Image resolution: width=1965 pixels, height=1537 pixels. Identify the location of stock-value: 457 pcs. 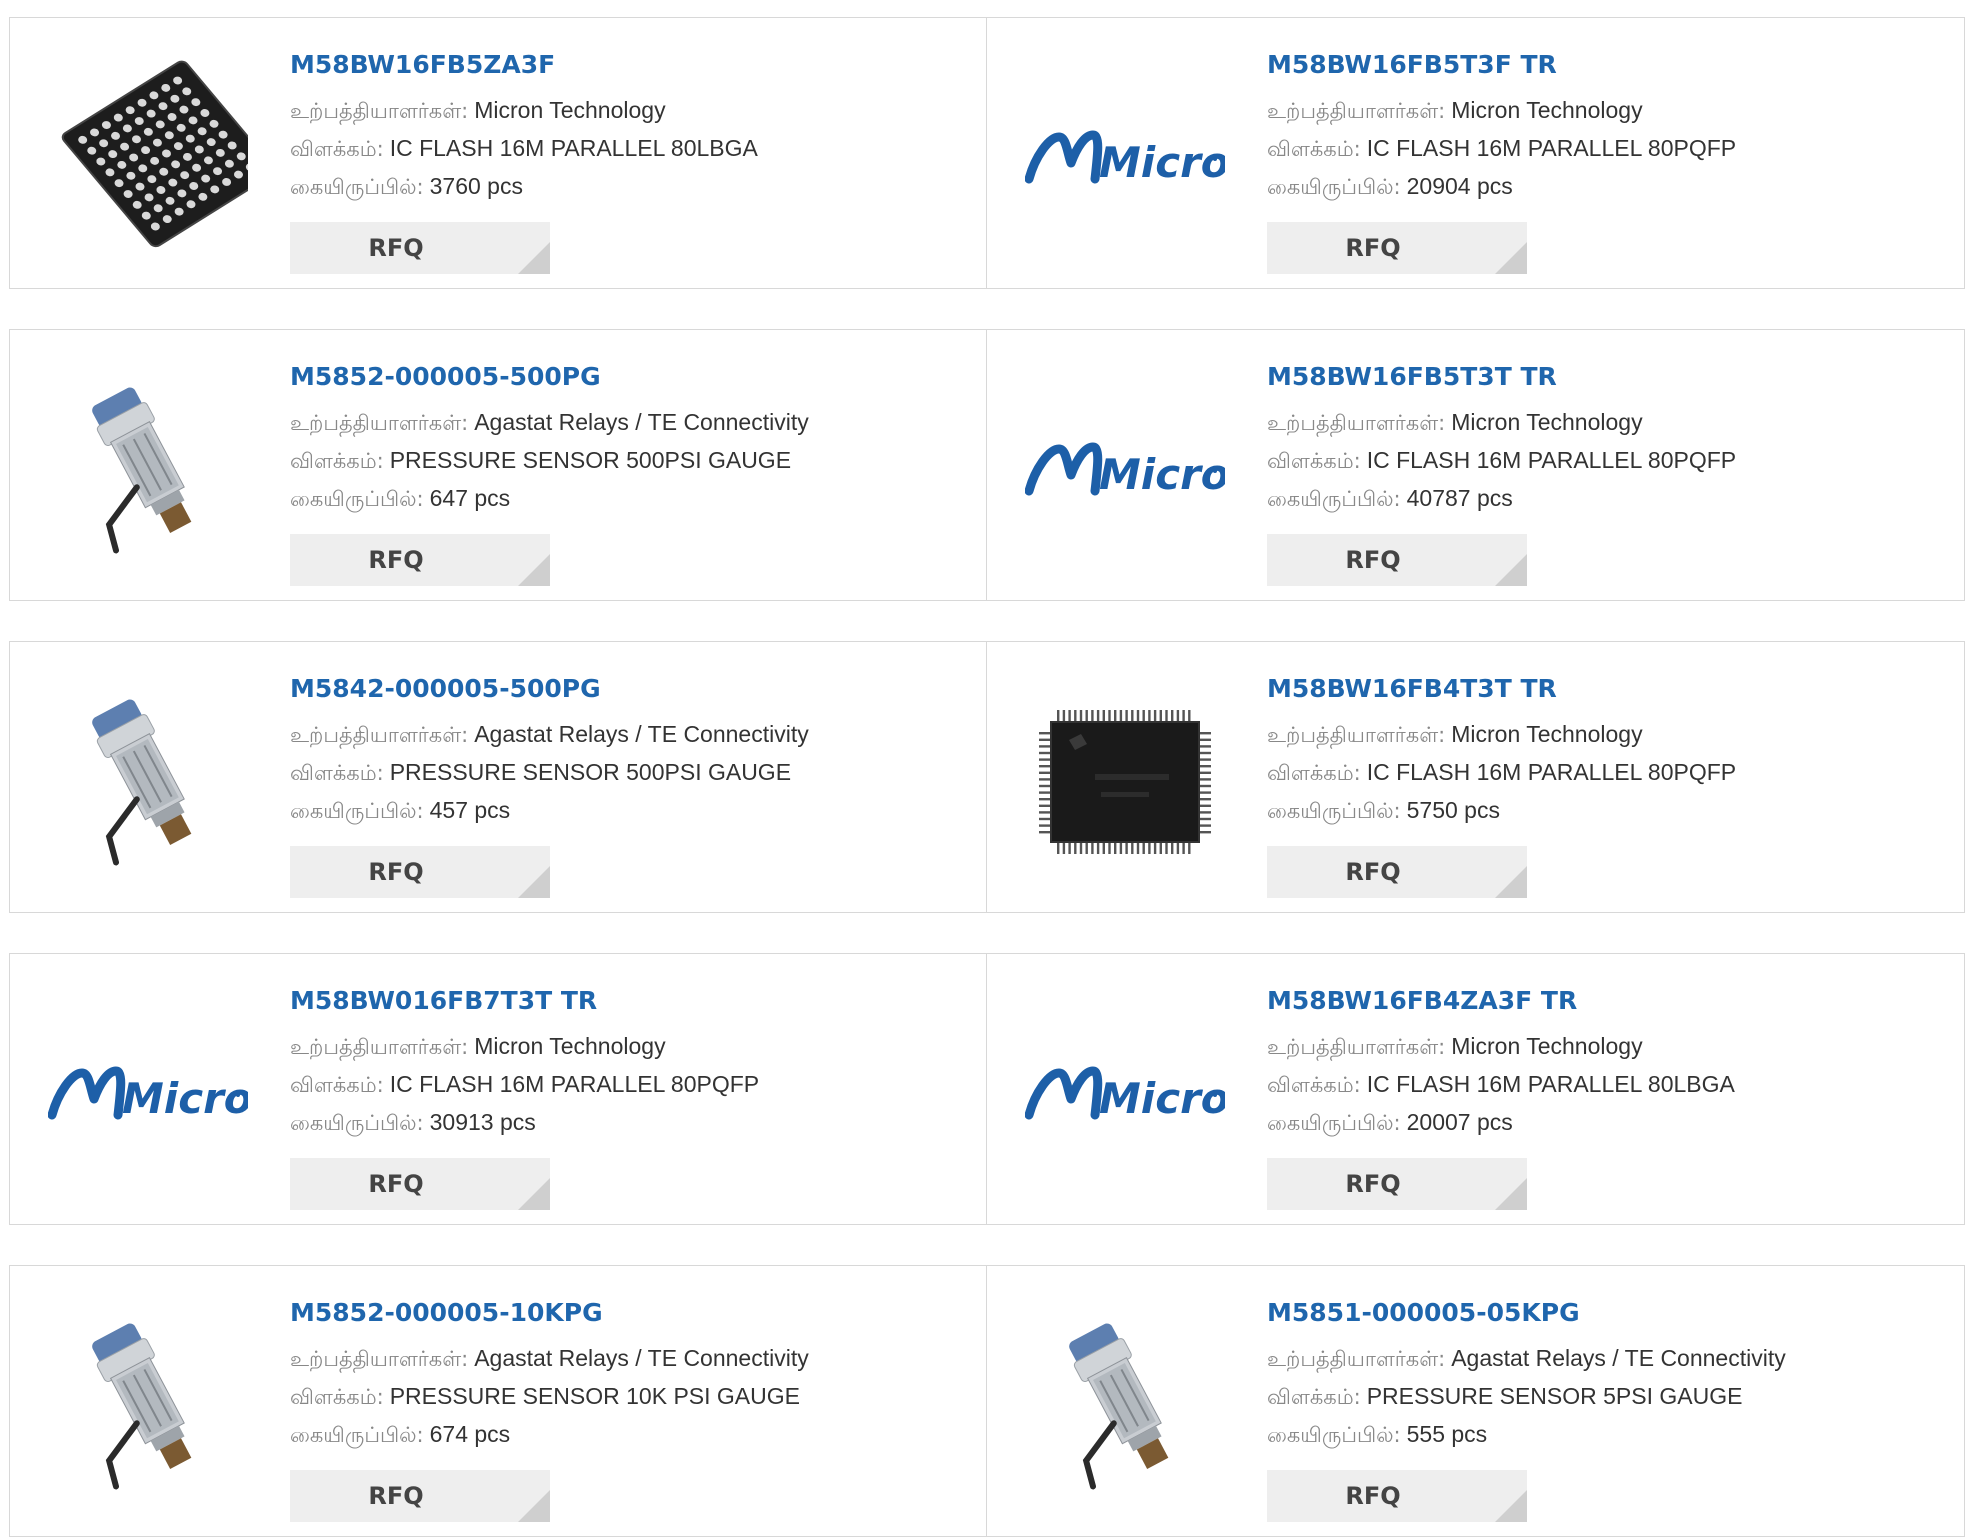
(470, 810).